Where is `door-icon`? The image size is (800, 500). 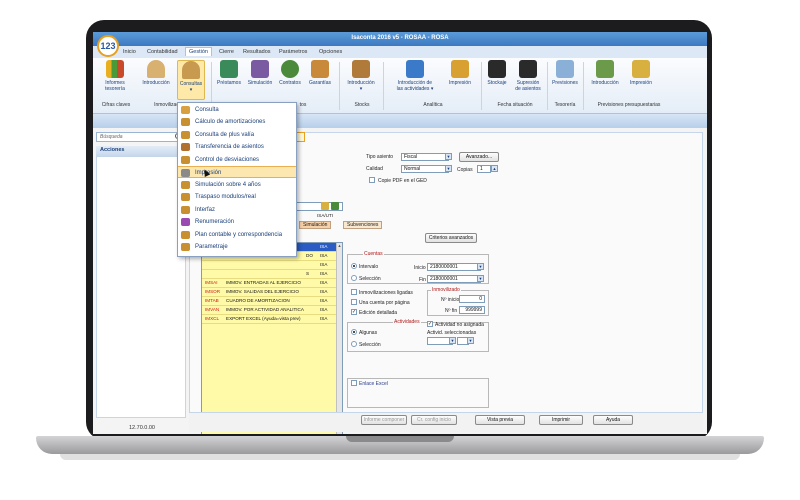 door-icon is located at coordinates (229, 69).